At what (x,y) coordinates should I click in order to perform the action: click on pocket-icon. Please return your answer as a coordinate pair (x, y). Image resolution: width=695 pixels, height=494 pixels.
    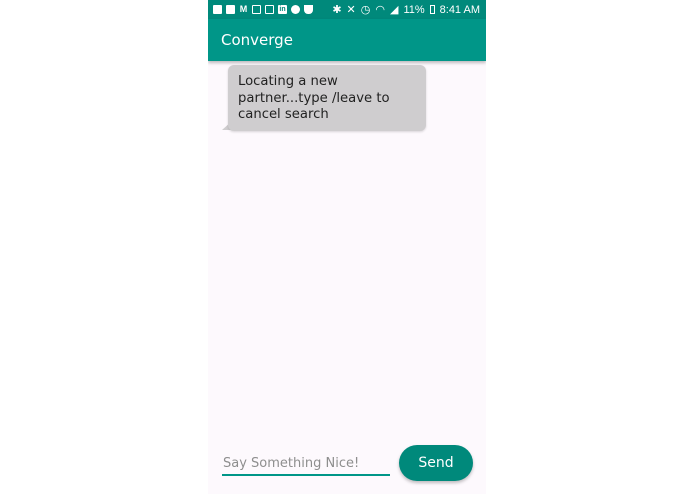
    Looking at the image, I should click on (308, 9).